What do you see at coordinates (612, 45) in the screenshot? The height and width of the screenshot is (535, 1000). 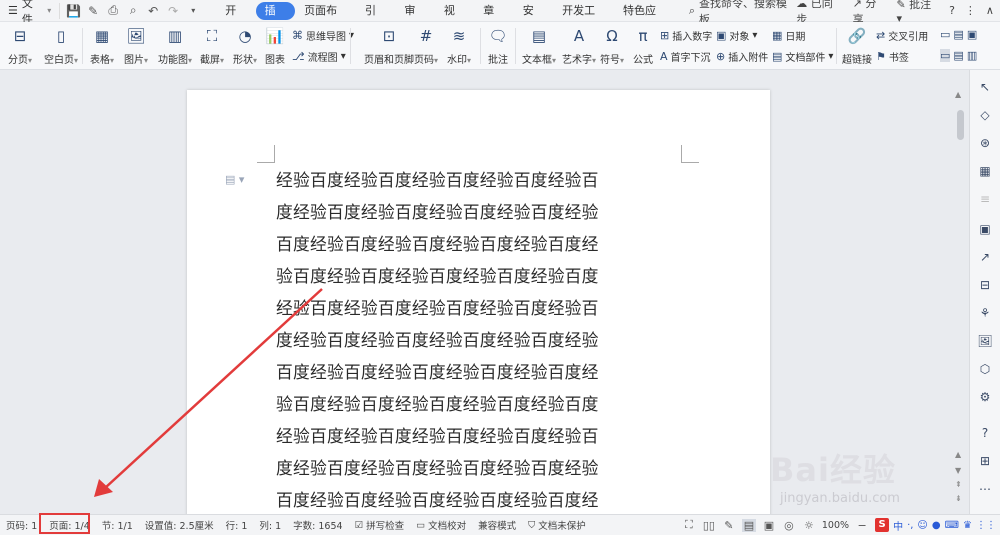 I see `symbol-button: Ω 符号▾` at bounding box center [612, 45].